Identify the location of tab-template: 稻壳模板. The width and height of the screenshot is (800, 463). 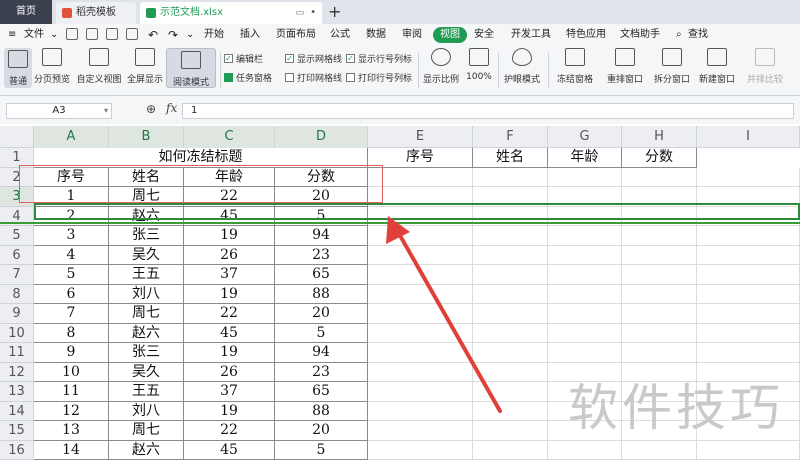
(96, 13).